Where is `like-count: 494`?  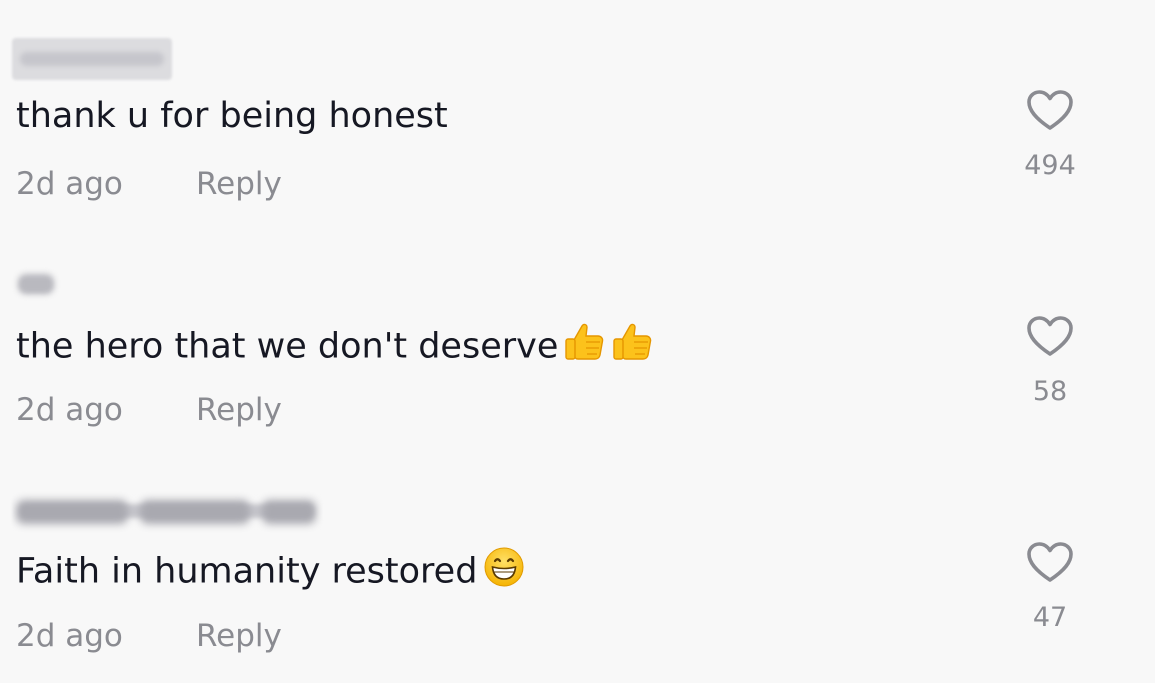
like-count: 494 is located at coordinates (1050, 165).